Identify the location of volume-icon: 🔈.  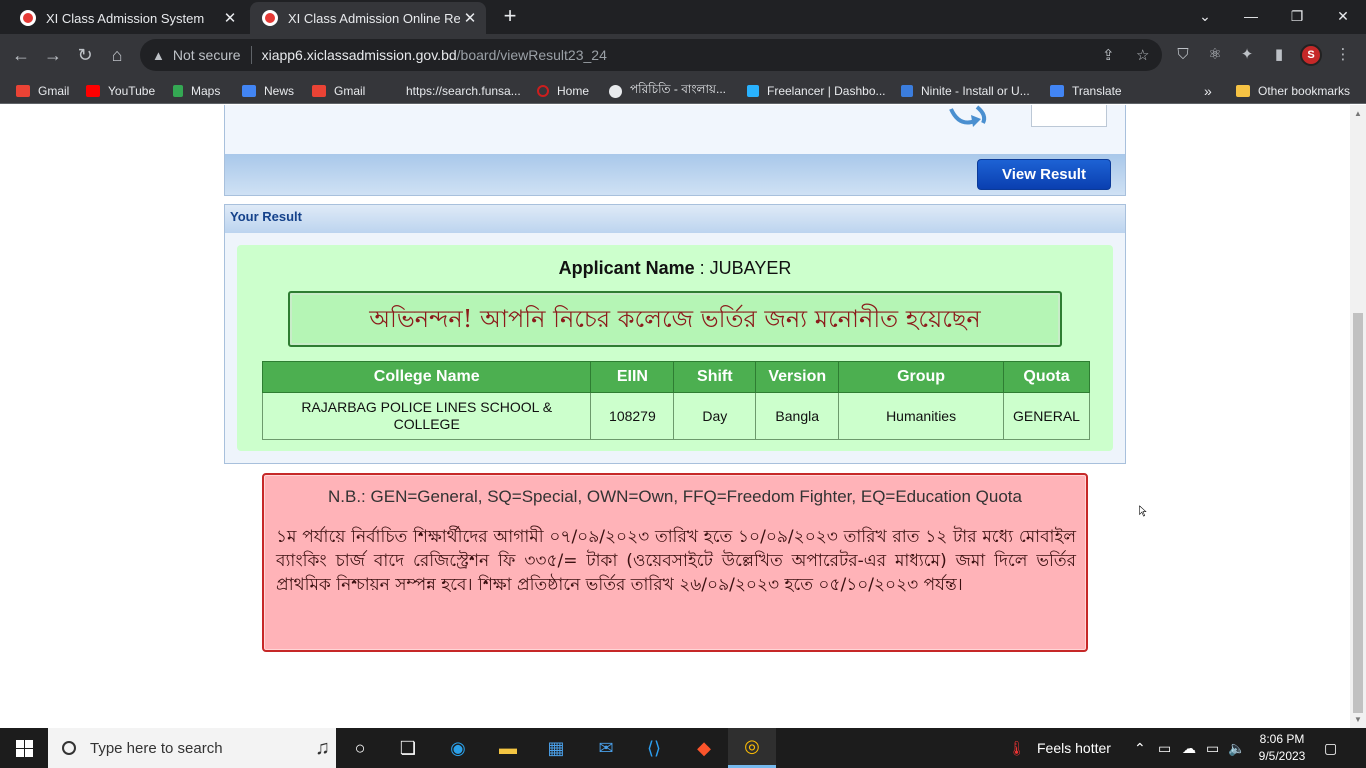
(1236, 748).